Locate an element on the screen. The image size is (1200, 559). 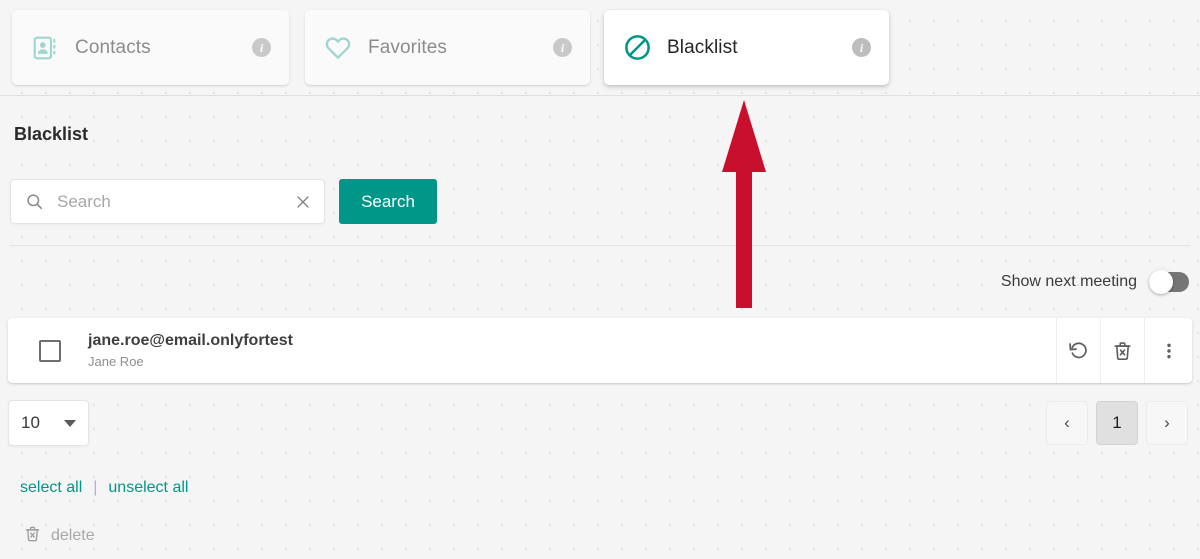
search-icon is located at coordinates (35, 202).